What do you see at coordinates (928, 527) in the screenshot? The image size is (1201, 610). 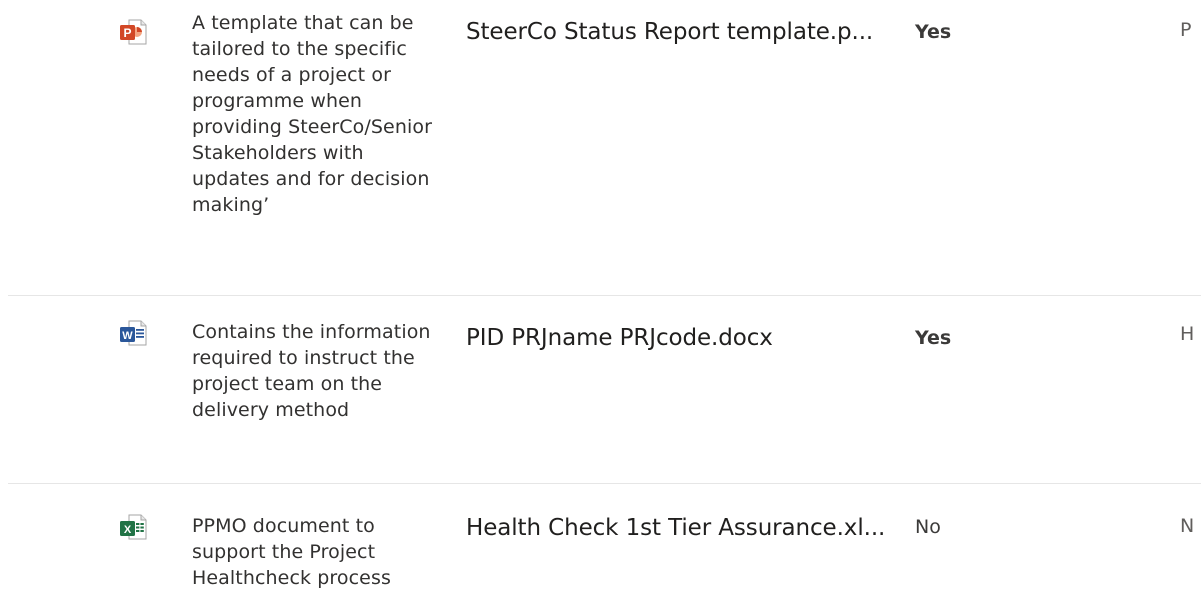 I see `status-flag: No` at bounding box center [928, 527].